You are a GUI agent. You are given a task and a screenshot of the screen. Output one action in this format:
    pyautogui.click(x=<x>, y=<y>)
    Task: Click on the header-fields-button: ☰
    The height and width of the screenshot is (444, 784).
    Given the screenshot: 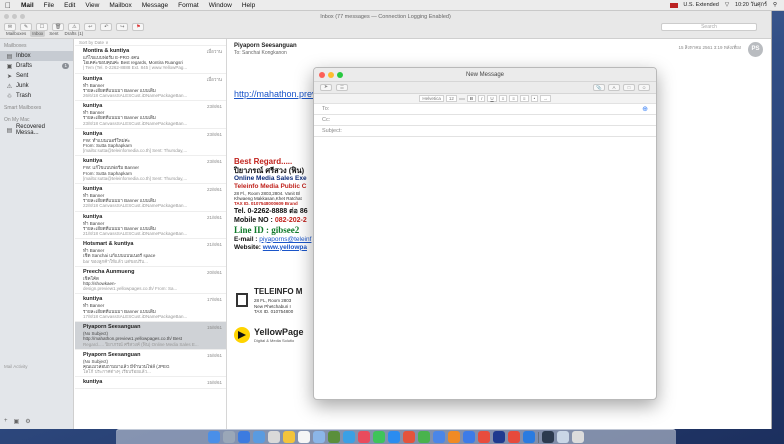 What is the action you would take?
    pyautogui.click(x=342, y=87)
    